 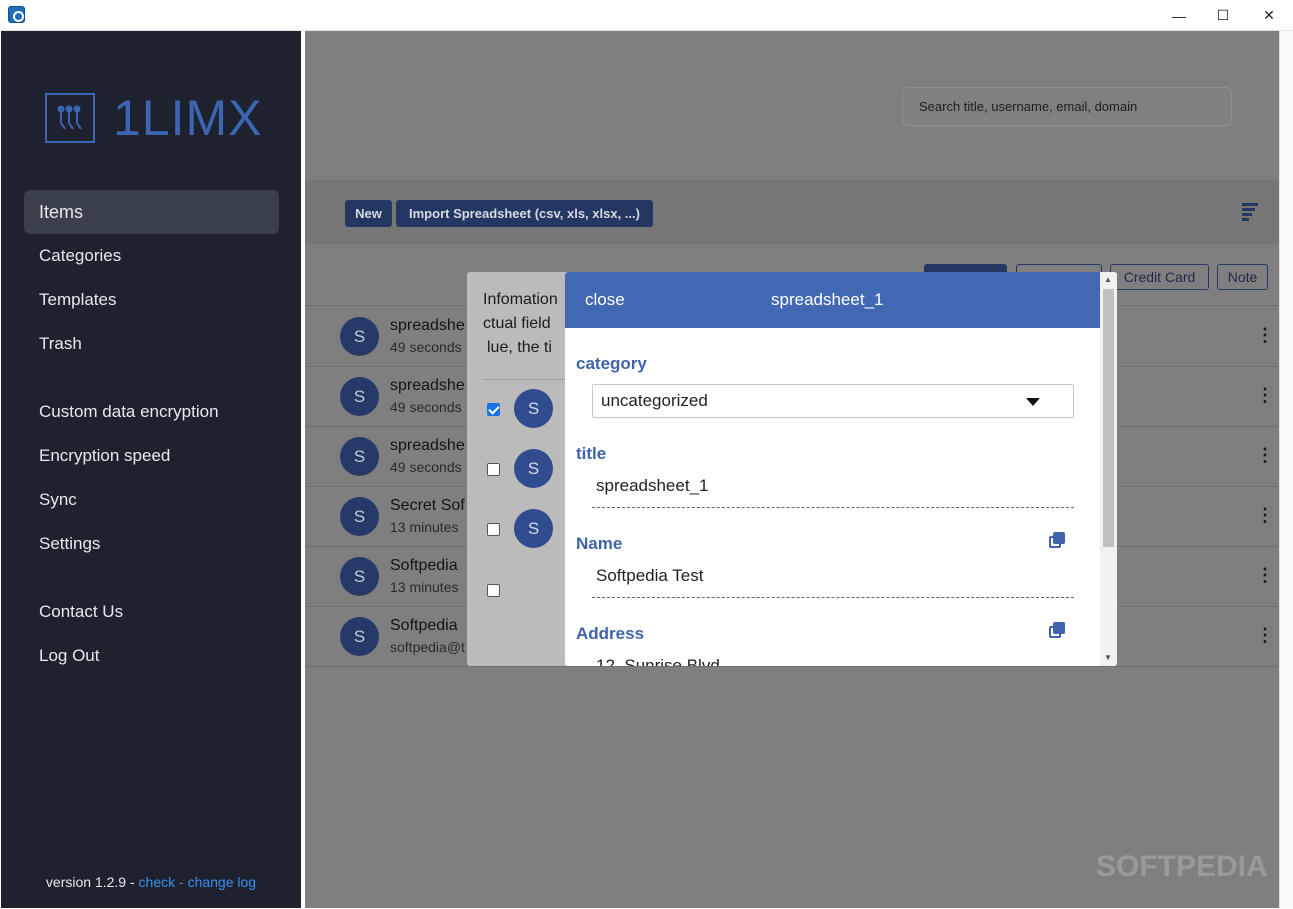 I want to click on filter-credit-card: Credit Card, so click(x=1159, y=277).